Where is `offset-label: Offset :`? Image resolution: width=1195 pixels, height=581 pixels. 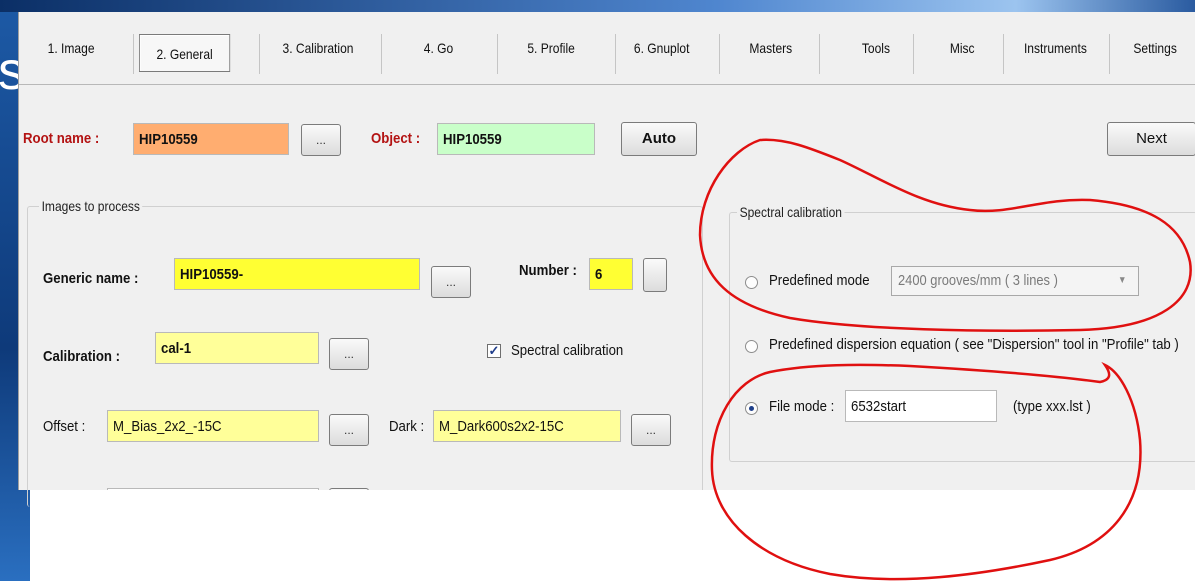
offset-label: Offset : is located at coordinates (64, 426).